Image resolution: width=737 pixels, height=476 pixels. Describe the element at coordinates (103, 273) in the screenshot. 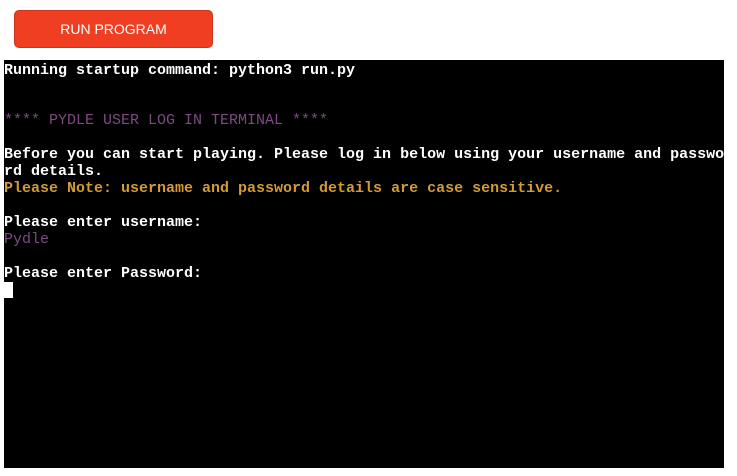

I see `password-prompt: Please enter Password:` at that location.